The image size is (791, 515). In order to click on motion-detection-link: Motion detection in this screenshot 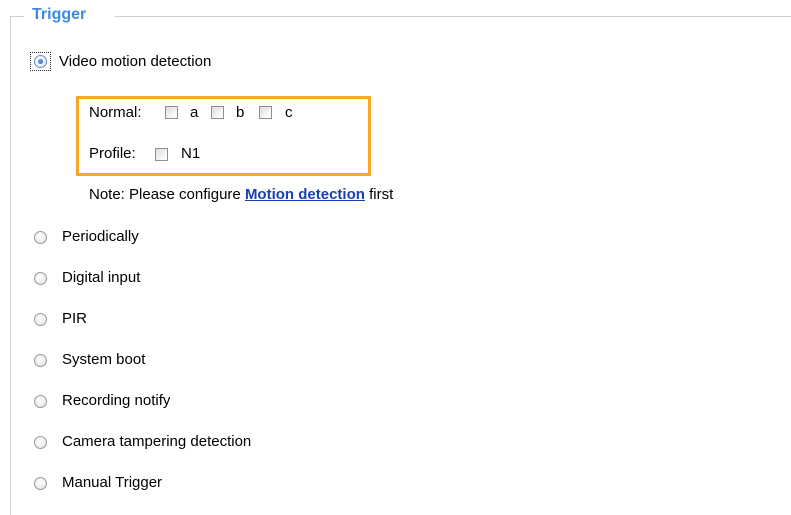, I will do `click(305, 194)`.